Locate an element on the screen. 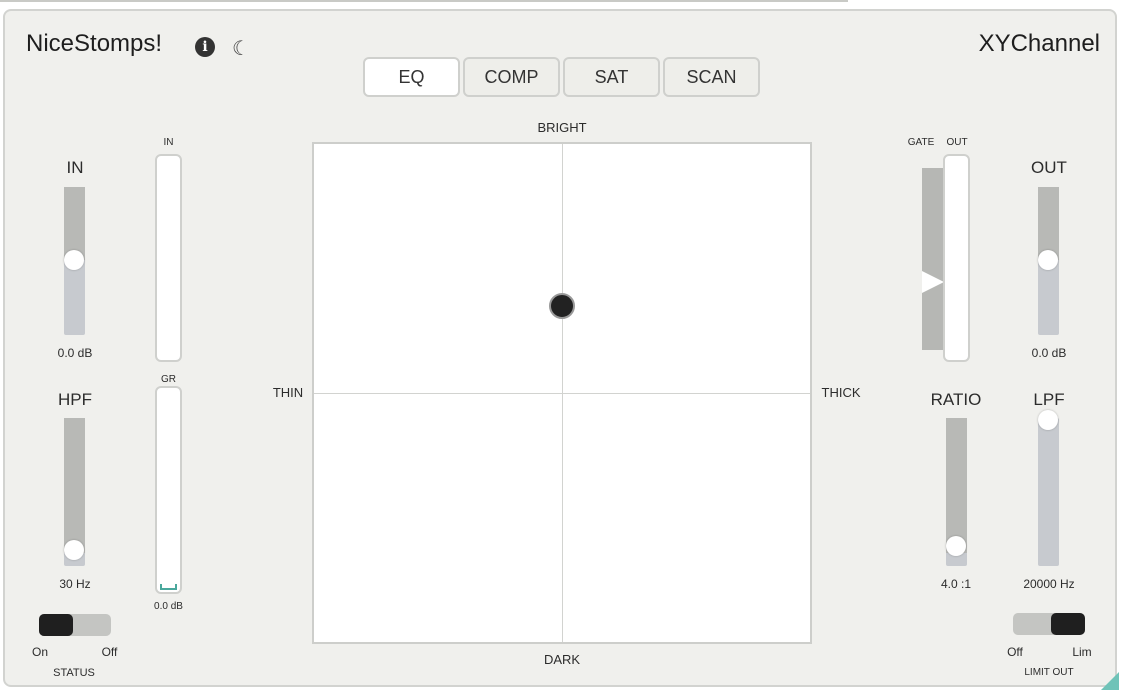  hpf-slider-fill is located at coordinates (74, 485).